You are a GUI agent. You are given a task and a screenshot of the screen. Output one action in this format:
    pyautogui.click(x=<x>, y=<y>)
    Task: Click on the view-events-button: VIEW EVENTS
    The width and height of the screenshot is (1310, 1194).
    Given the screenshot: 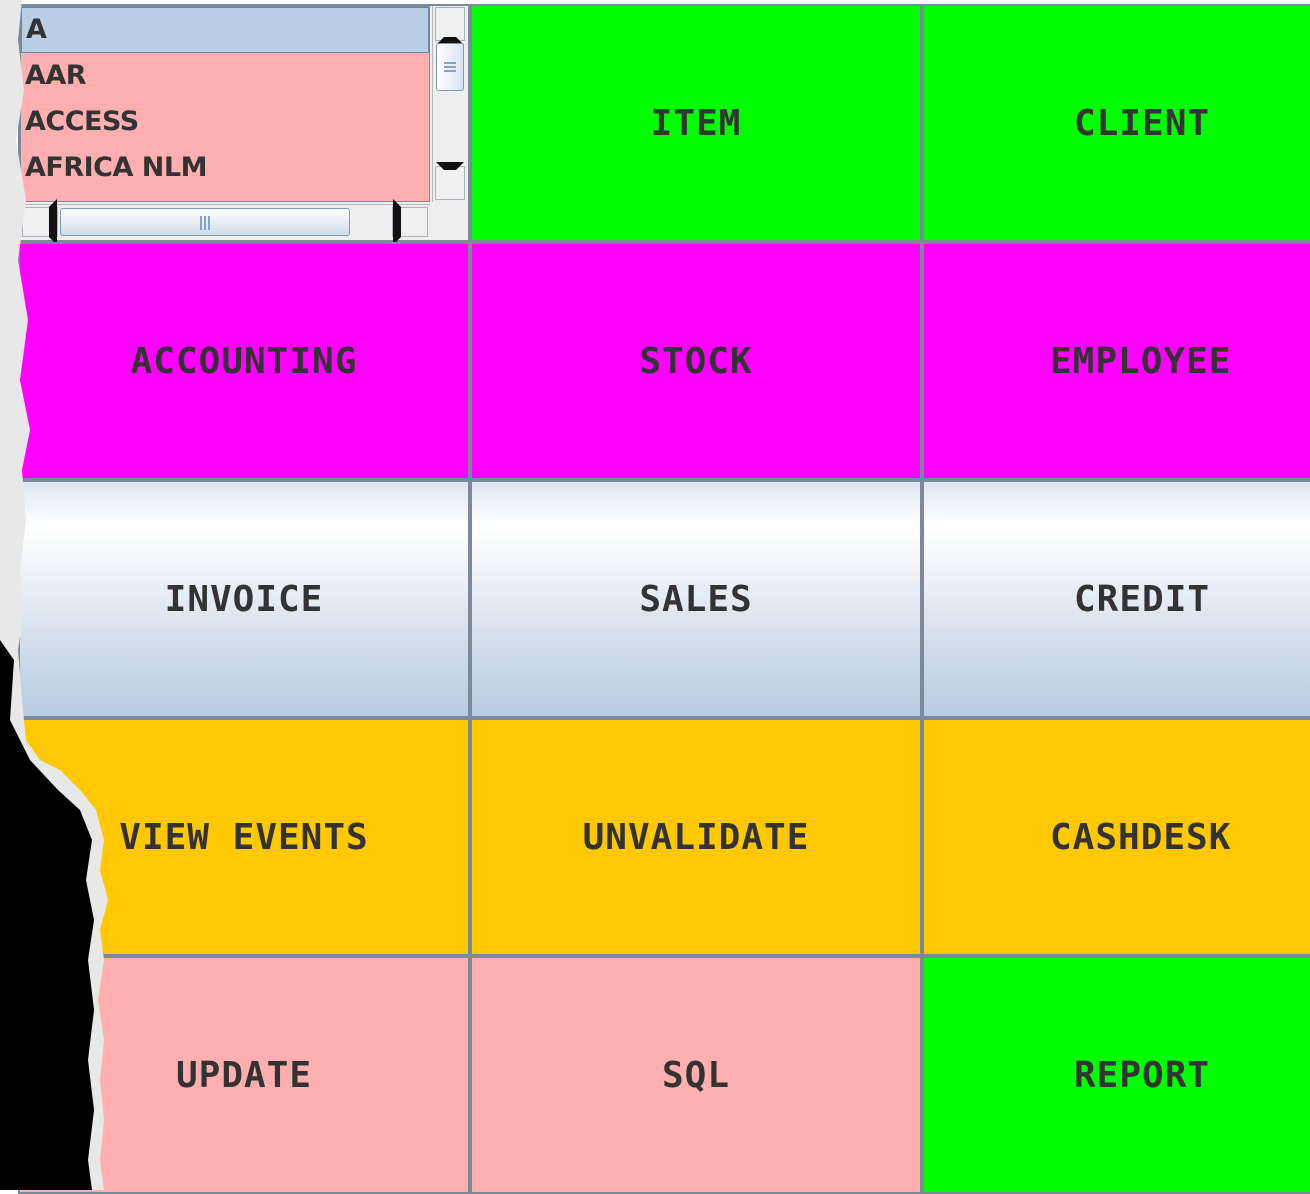 What is the action you would take?
    pyautogui.click(x=244, y=837)
    